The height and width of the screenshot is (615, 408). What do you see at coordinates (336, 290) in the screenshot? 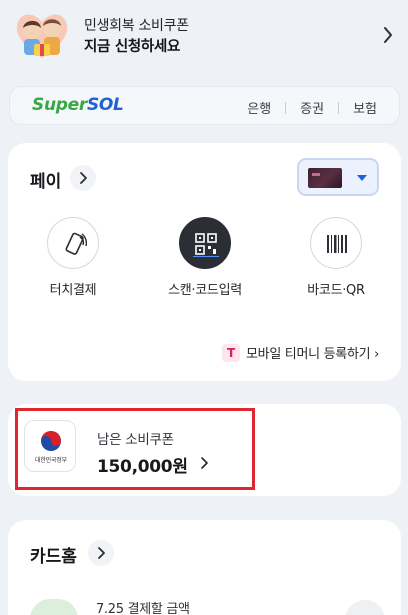
I see `barcode-qr-label: 바코드·QR` at bounding box center [336, 290].